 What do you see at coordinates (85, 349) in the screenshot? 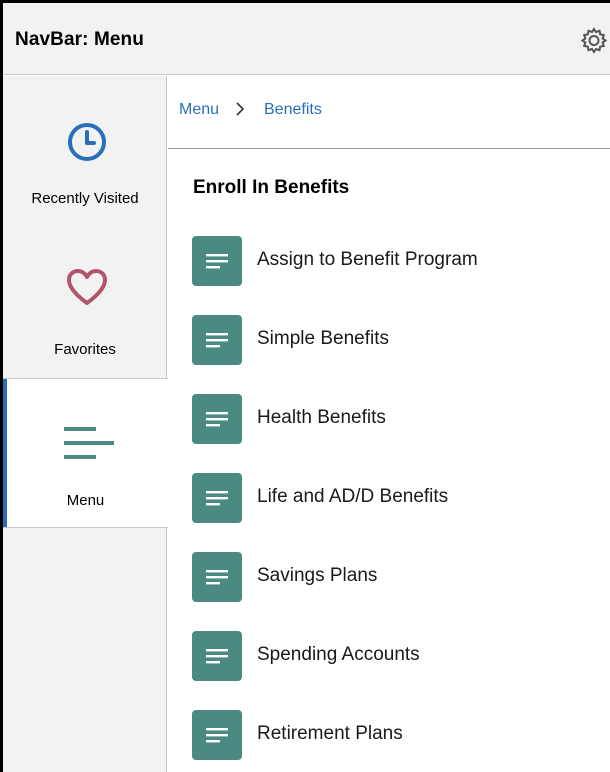
I see `sidebar-item-label: Favorites` at bounding box center [85, 349].